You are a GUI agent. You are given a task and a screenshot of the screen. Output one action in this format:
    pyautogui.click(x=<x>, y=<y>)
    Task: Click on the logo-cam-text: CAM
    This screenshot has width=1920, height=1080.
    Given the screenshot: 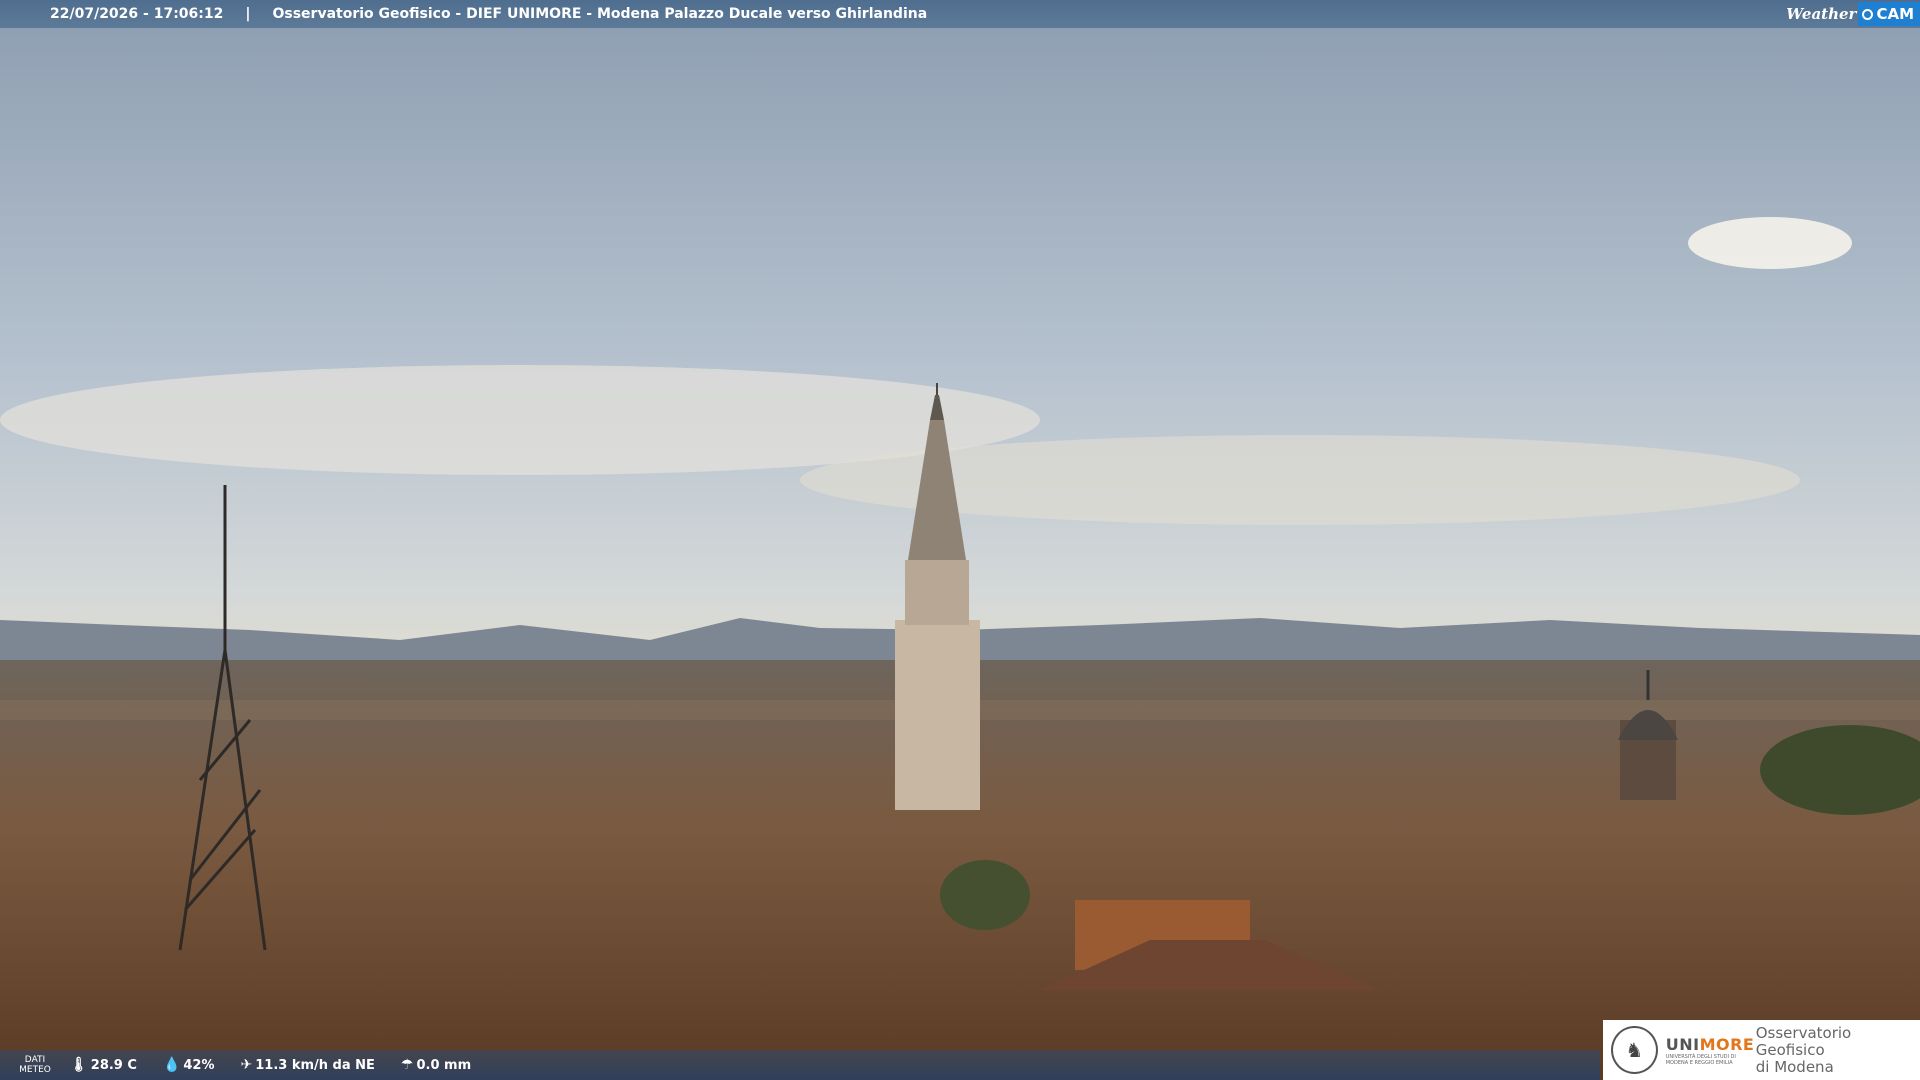 What is the action you would take?
    pyautogui.click(x=1895, y=14)
    